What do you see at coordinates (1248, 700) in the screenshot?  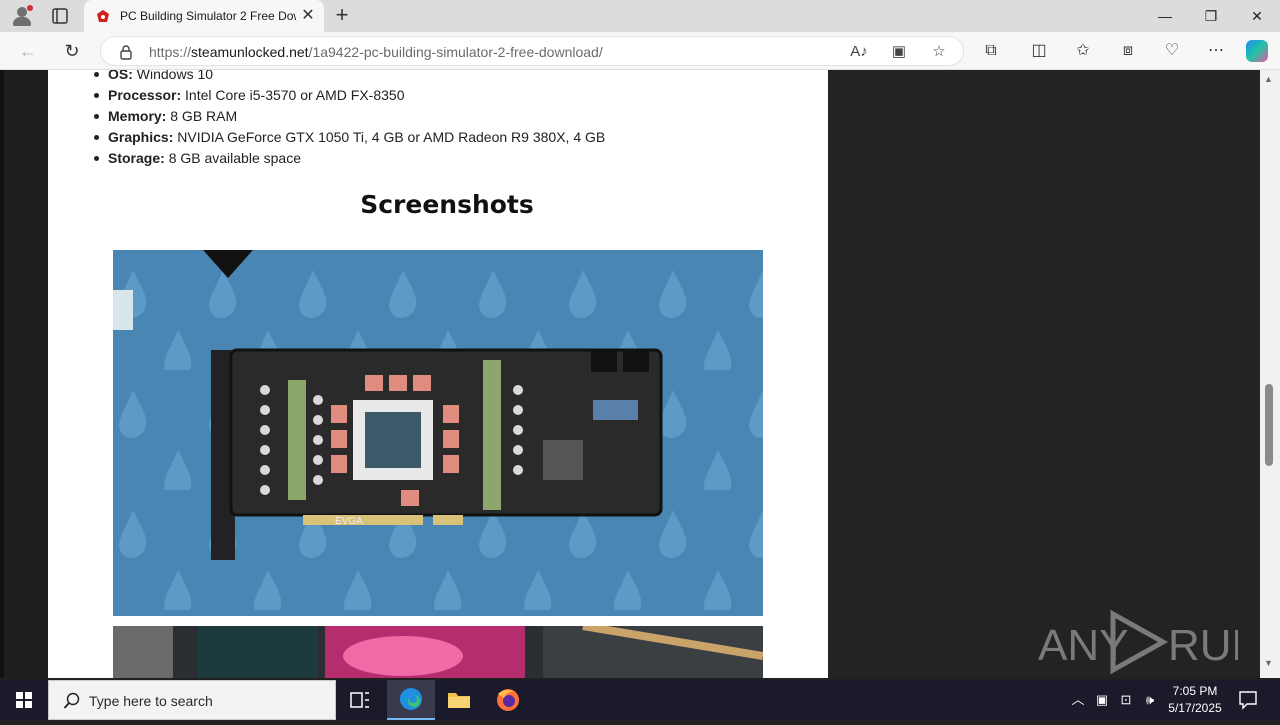 I see `notification-center-icon` at bounding box center [1248, 700].